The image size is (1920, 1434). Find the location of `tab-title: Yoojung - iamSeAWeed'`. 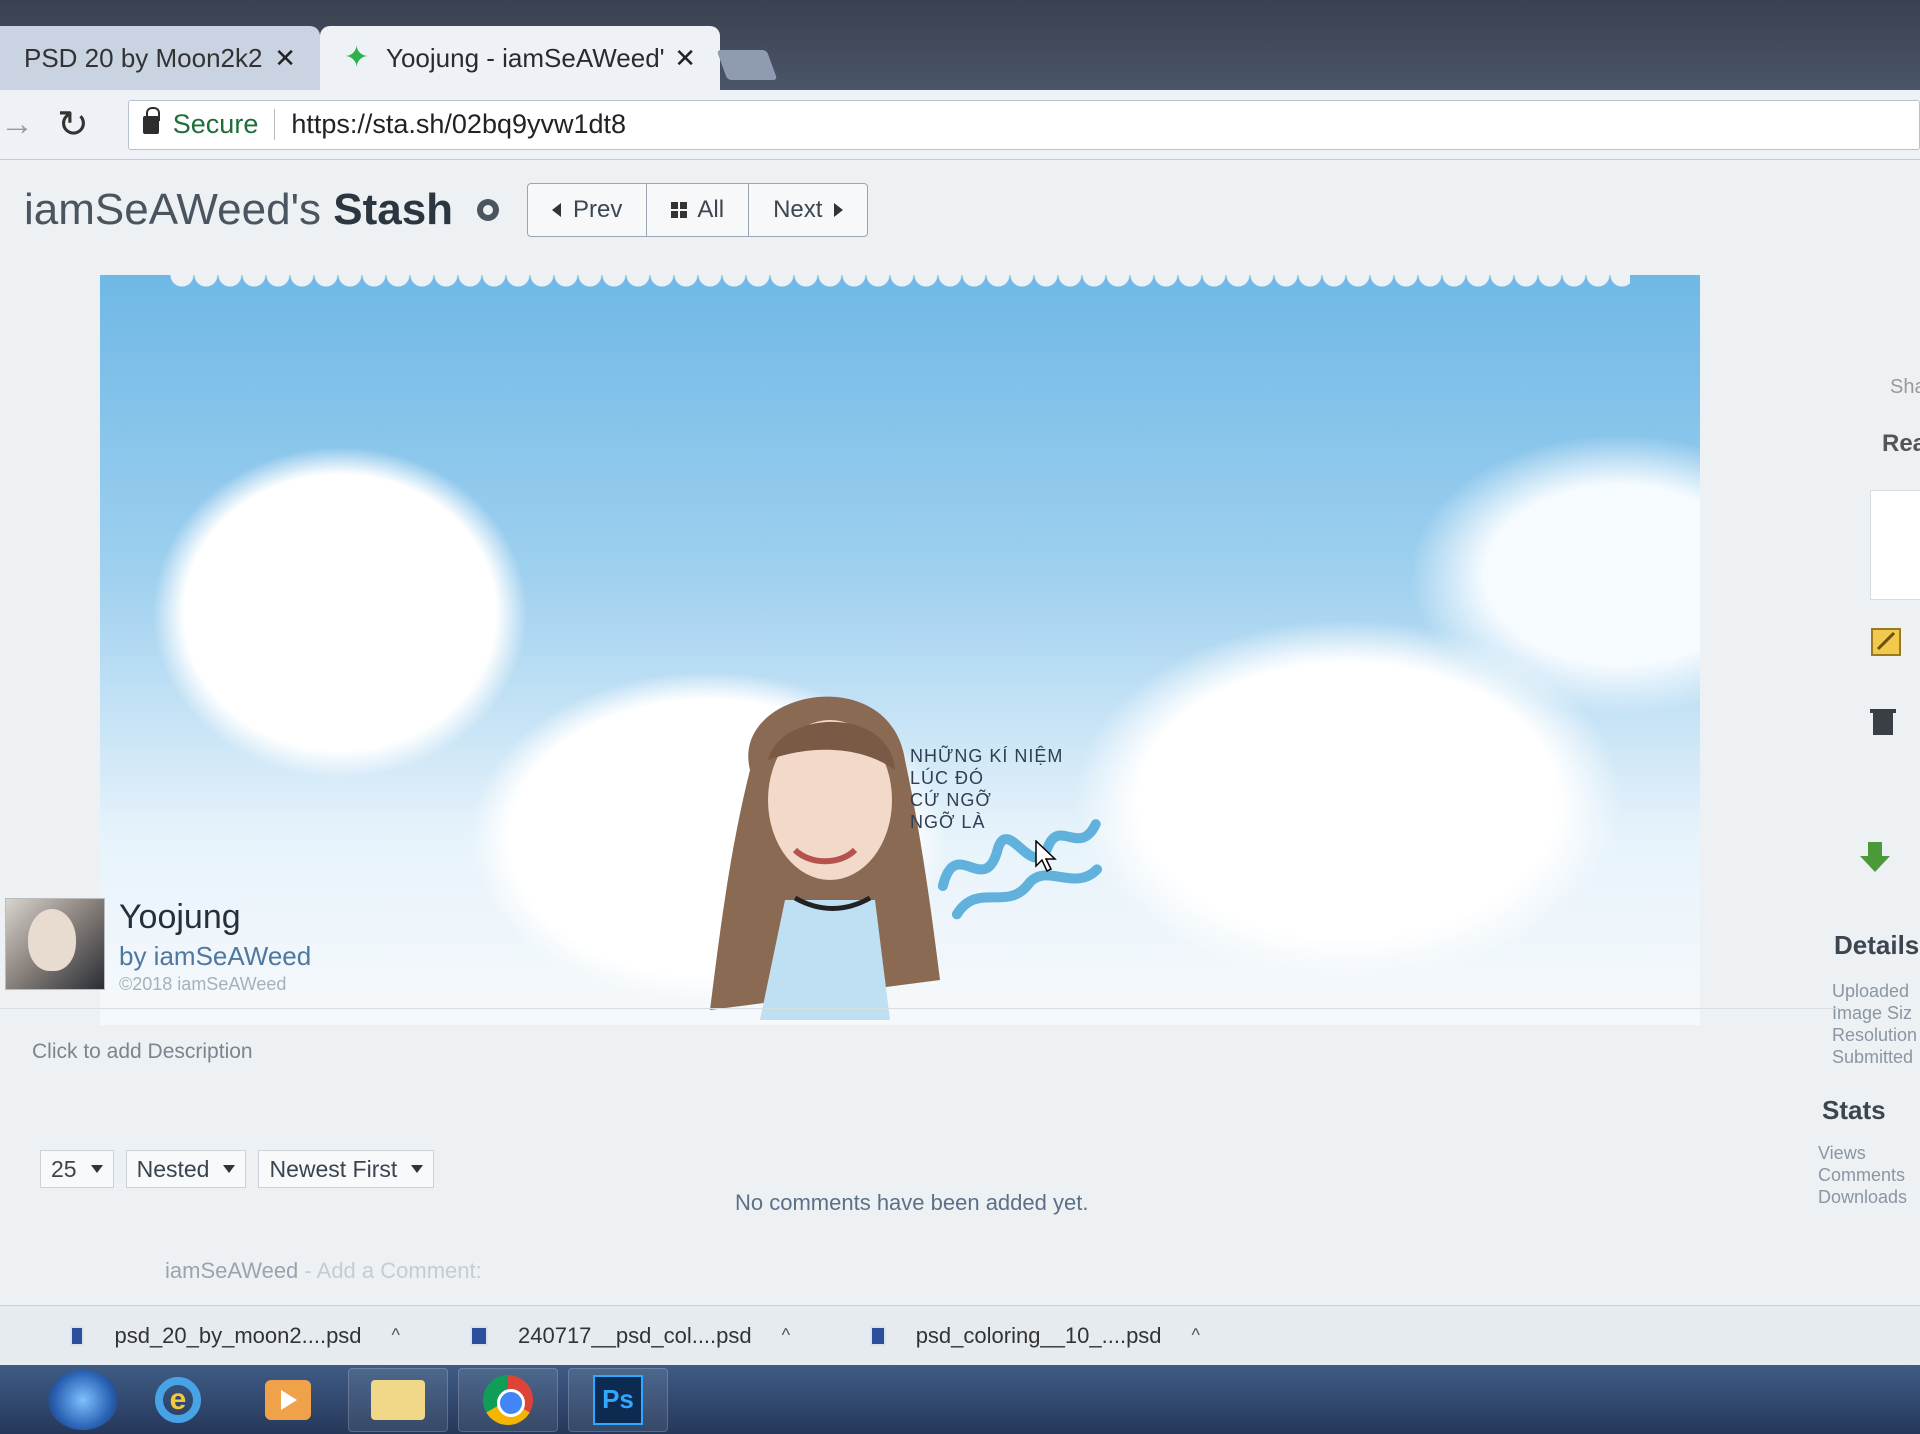

tab-title: Yoojung - iamSeAWeed' is located at coordinates (525, 57).